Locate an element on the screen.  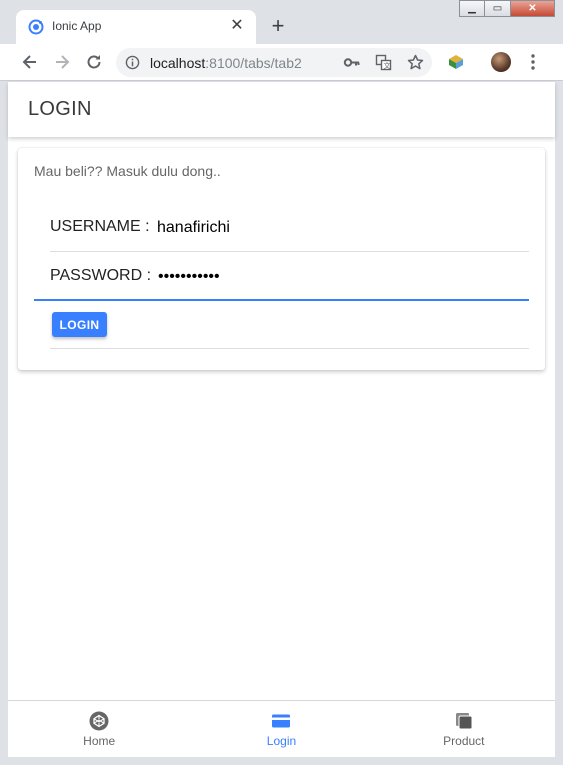
browser-titlebar: Ionic App ✕ + ▁ ▭ ✕ is located at coordinates (281, 22).